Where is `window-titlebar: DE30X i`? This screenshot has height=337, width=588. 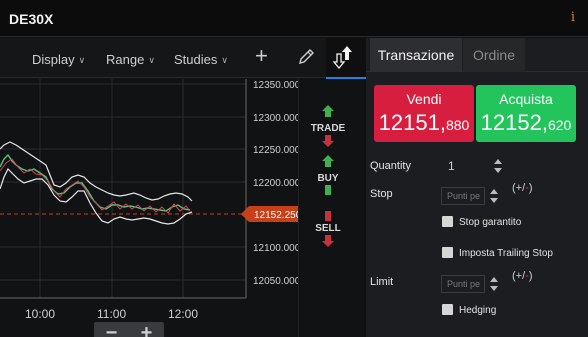 window-titlebar: DE30X i is located at coordinates (294, 18).